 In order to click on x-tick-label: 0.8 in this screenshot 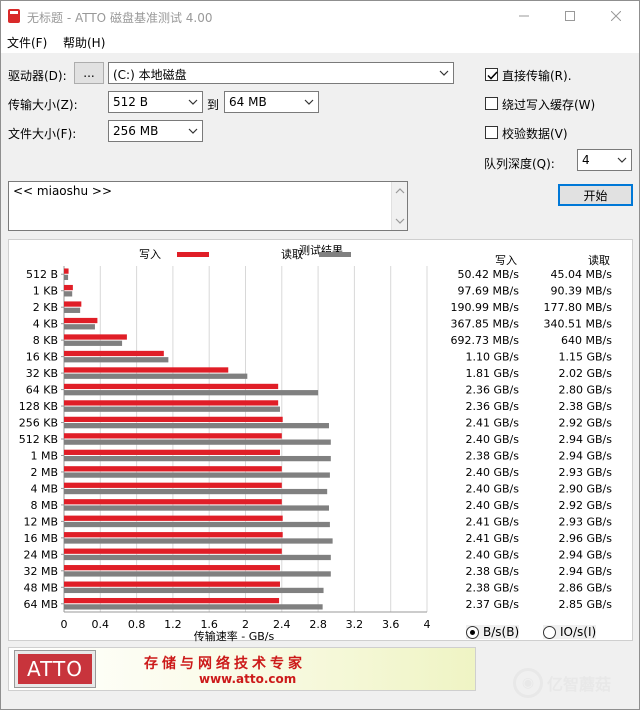, I will do `click(137, 624)`.